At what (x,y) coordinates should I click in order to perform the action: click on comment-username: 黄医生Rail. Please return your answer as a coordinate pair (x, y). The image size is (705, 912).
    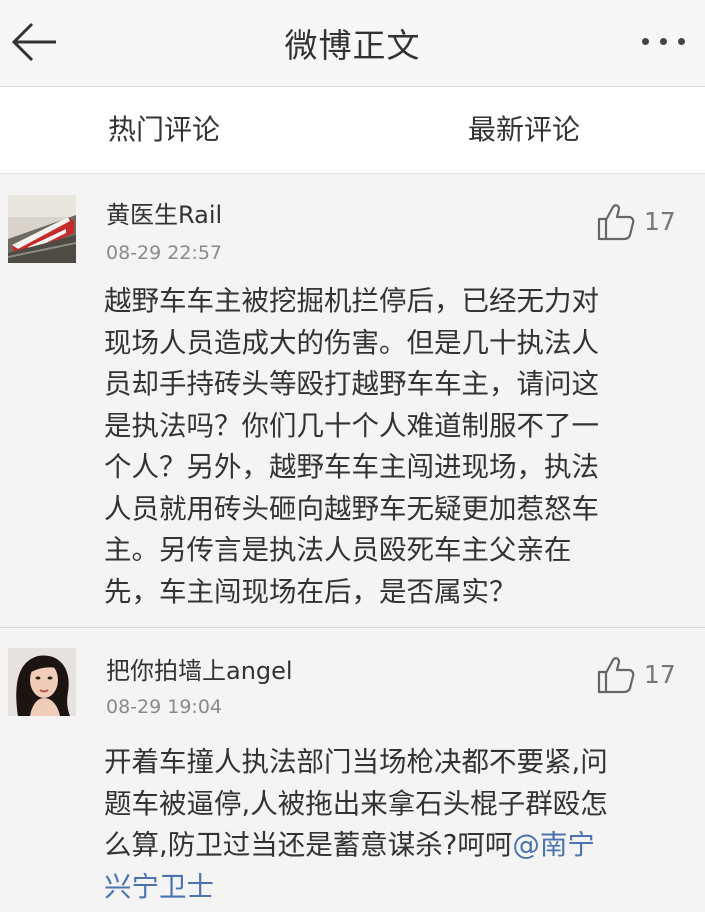
    Looking at the image, I should click on (164, 212).